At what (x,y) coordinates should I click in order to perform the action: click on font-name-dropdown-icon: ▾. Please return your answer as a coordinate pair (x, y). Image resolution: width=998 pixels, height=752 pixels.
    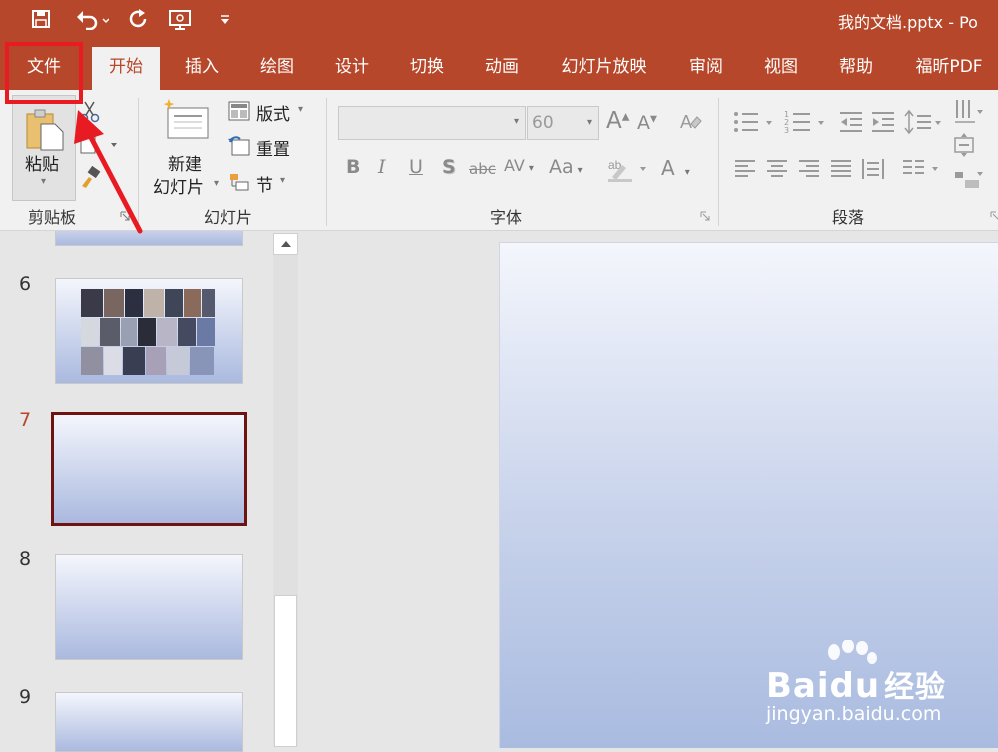
    Looking at the image, I should click on (516, 121).